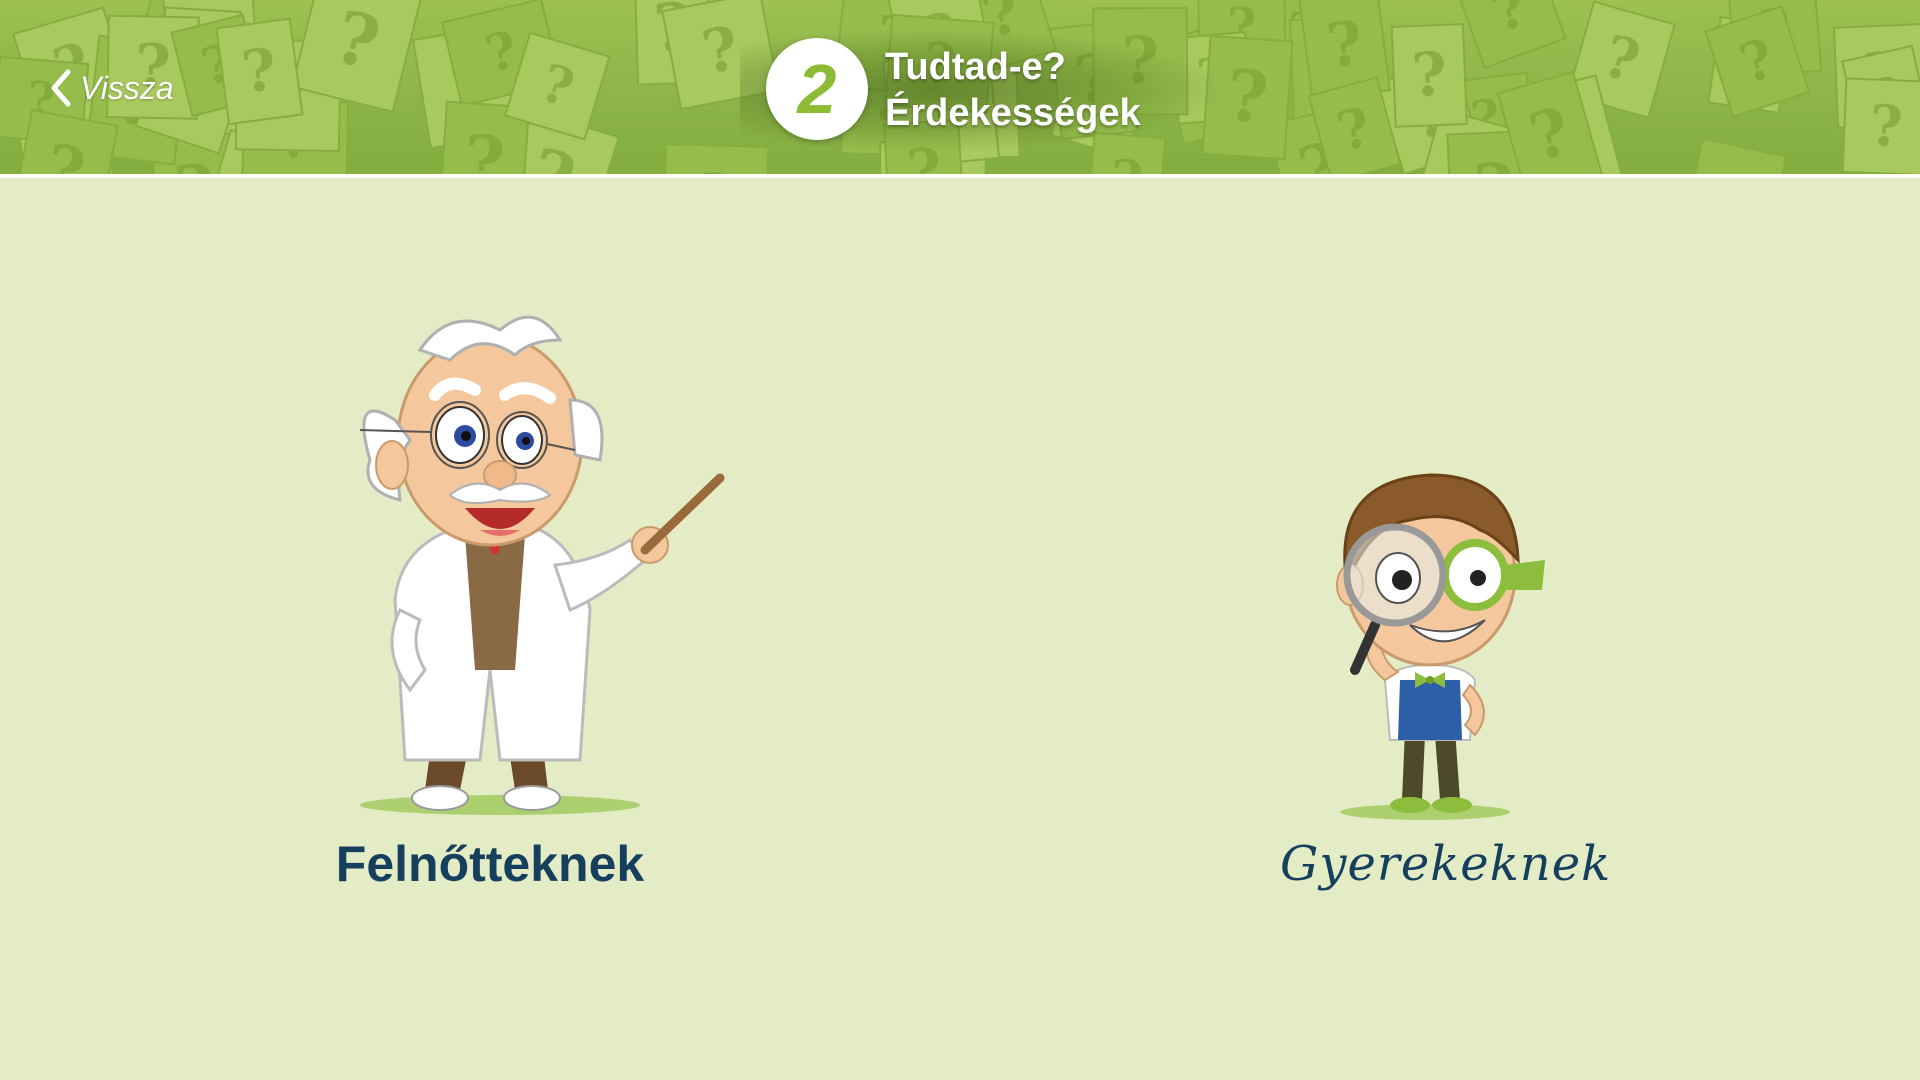 The width and height of the screenshot is (1920, 1080). What do you see at coordinates (490, 864) in the screenshot?
I see `adults-label: Felnőtteknek` at bounding box center [490, 864].